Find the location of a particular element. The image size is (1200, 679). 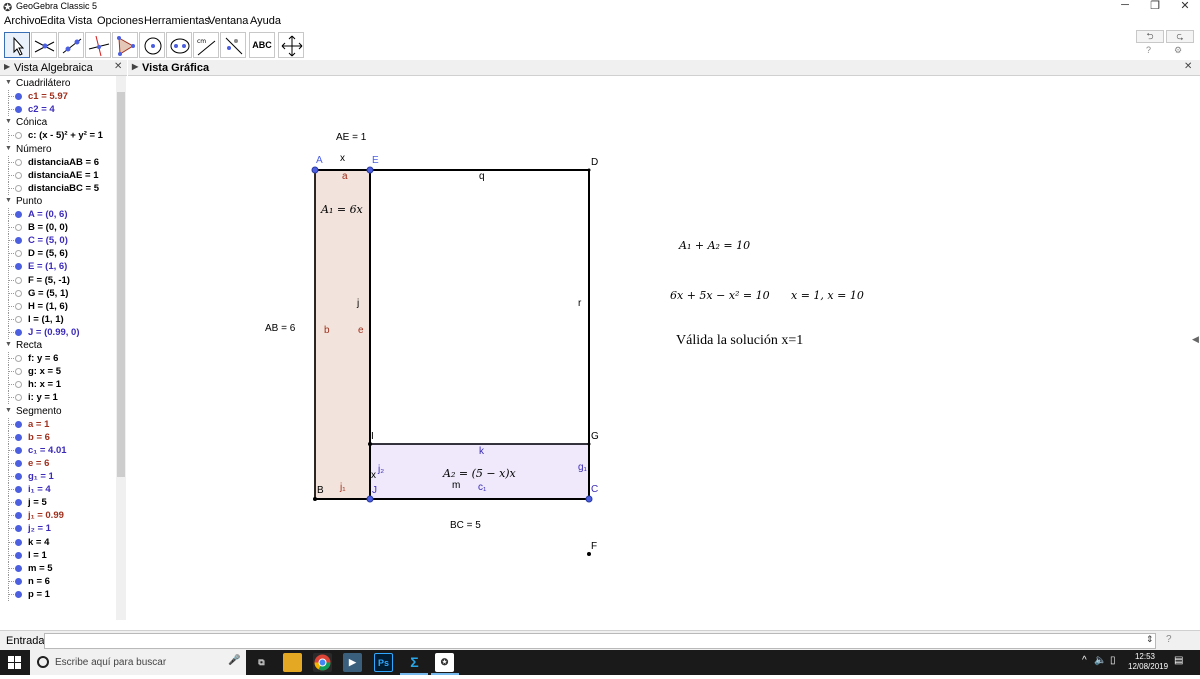

algebra-scrollbar-thumb is located at coordinates (121, 284).